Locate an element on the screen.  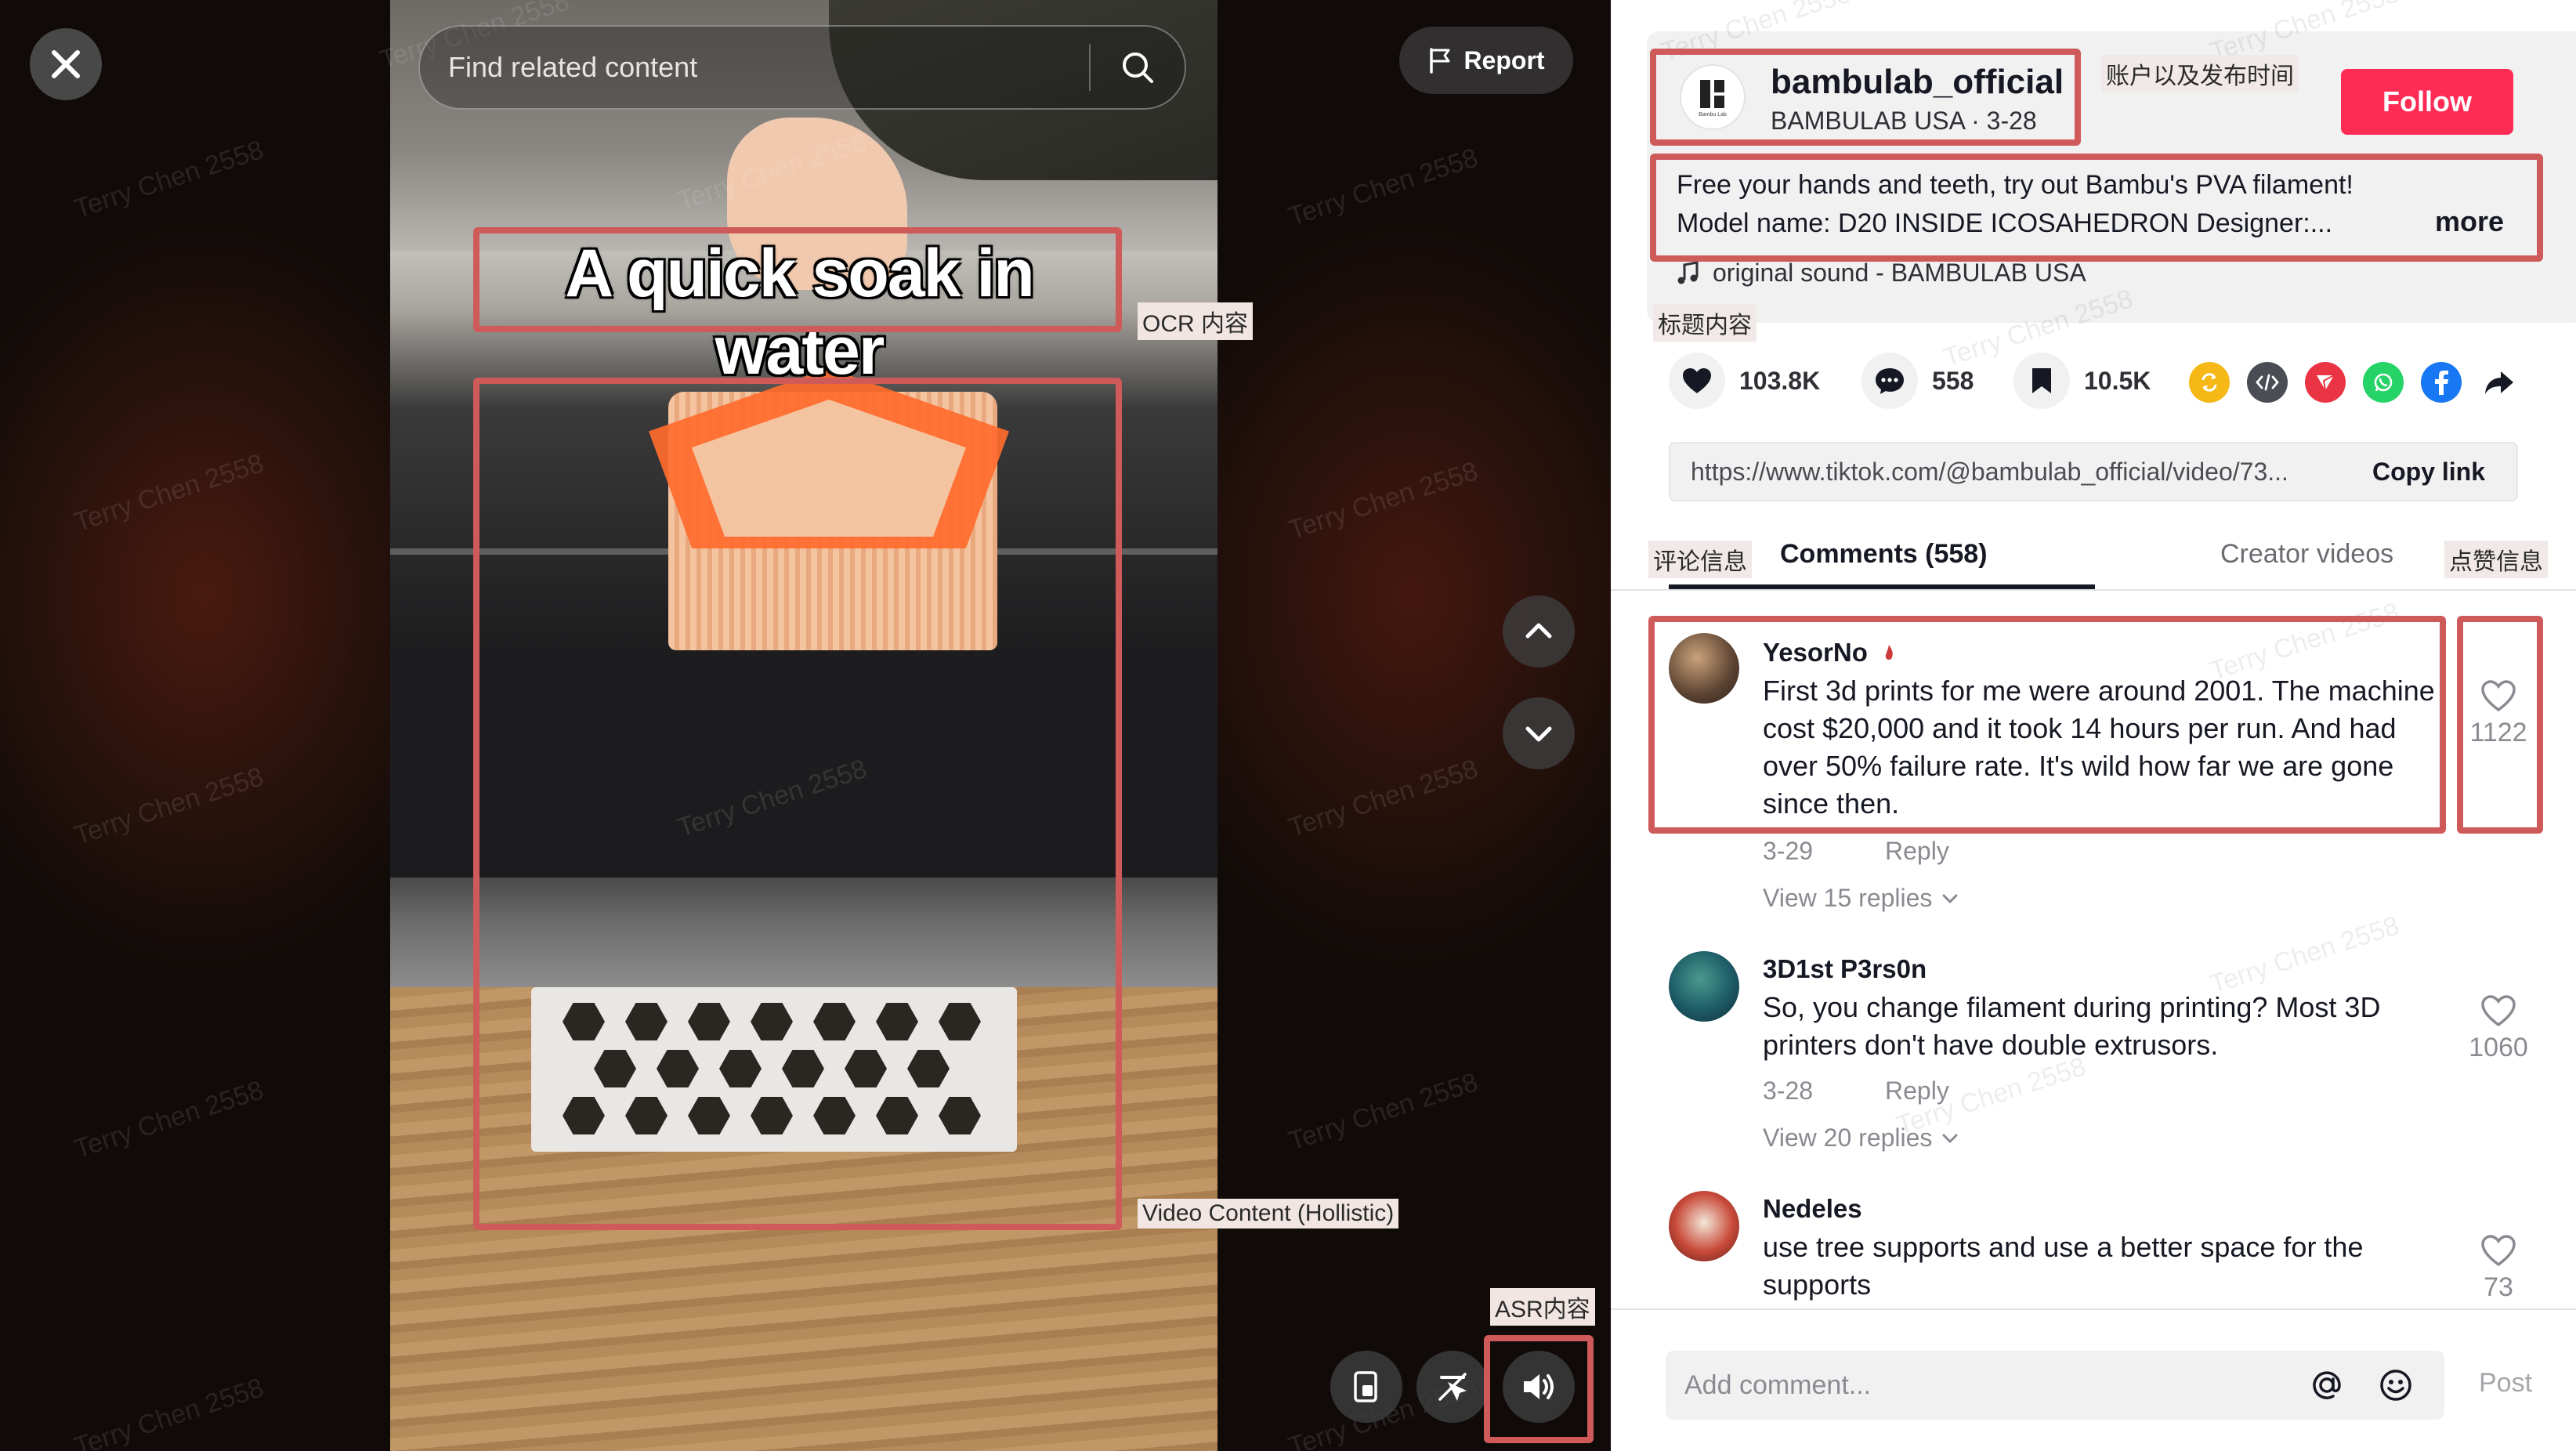
chevron-up-icon is located at coordinates (1539, 631).